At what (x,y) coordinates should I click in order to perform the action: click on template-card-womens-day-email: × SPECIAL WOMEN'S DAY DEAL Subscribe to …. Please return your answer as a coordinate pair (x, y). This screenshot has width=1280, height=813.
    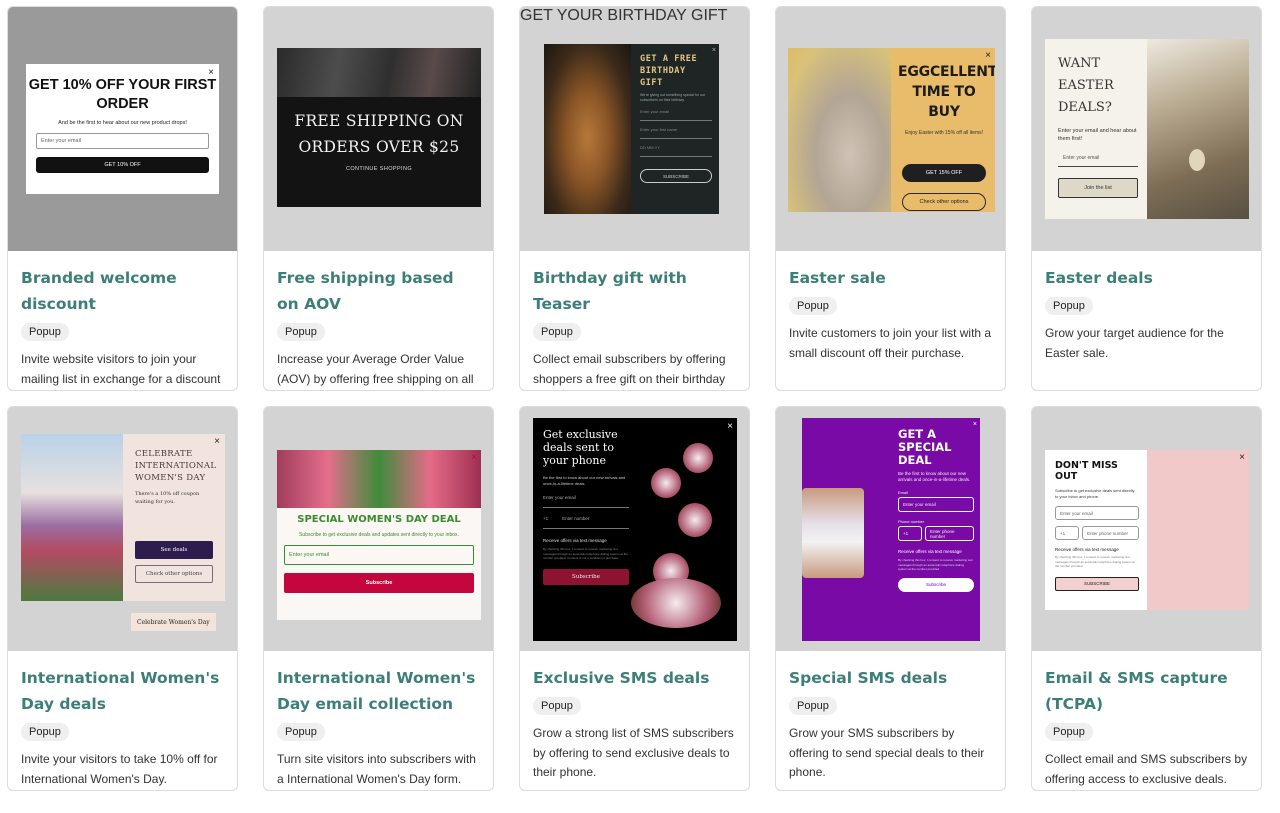
    Looking at the image, I should click on (378, 598).